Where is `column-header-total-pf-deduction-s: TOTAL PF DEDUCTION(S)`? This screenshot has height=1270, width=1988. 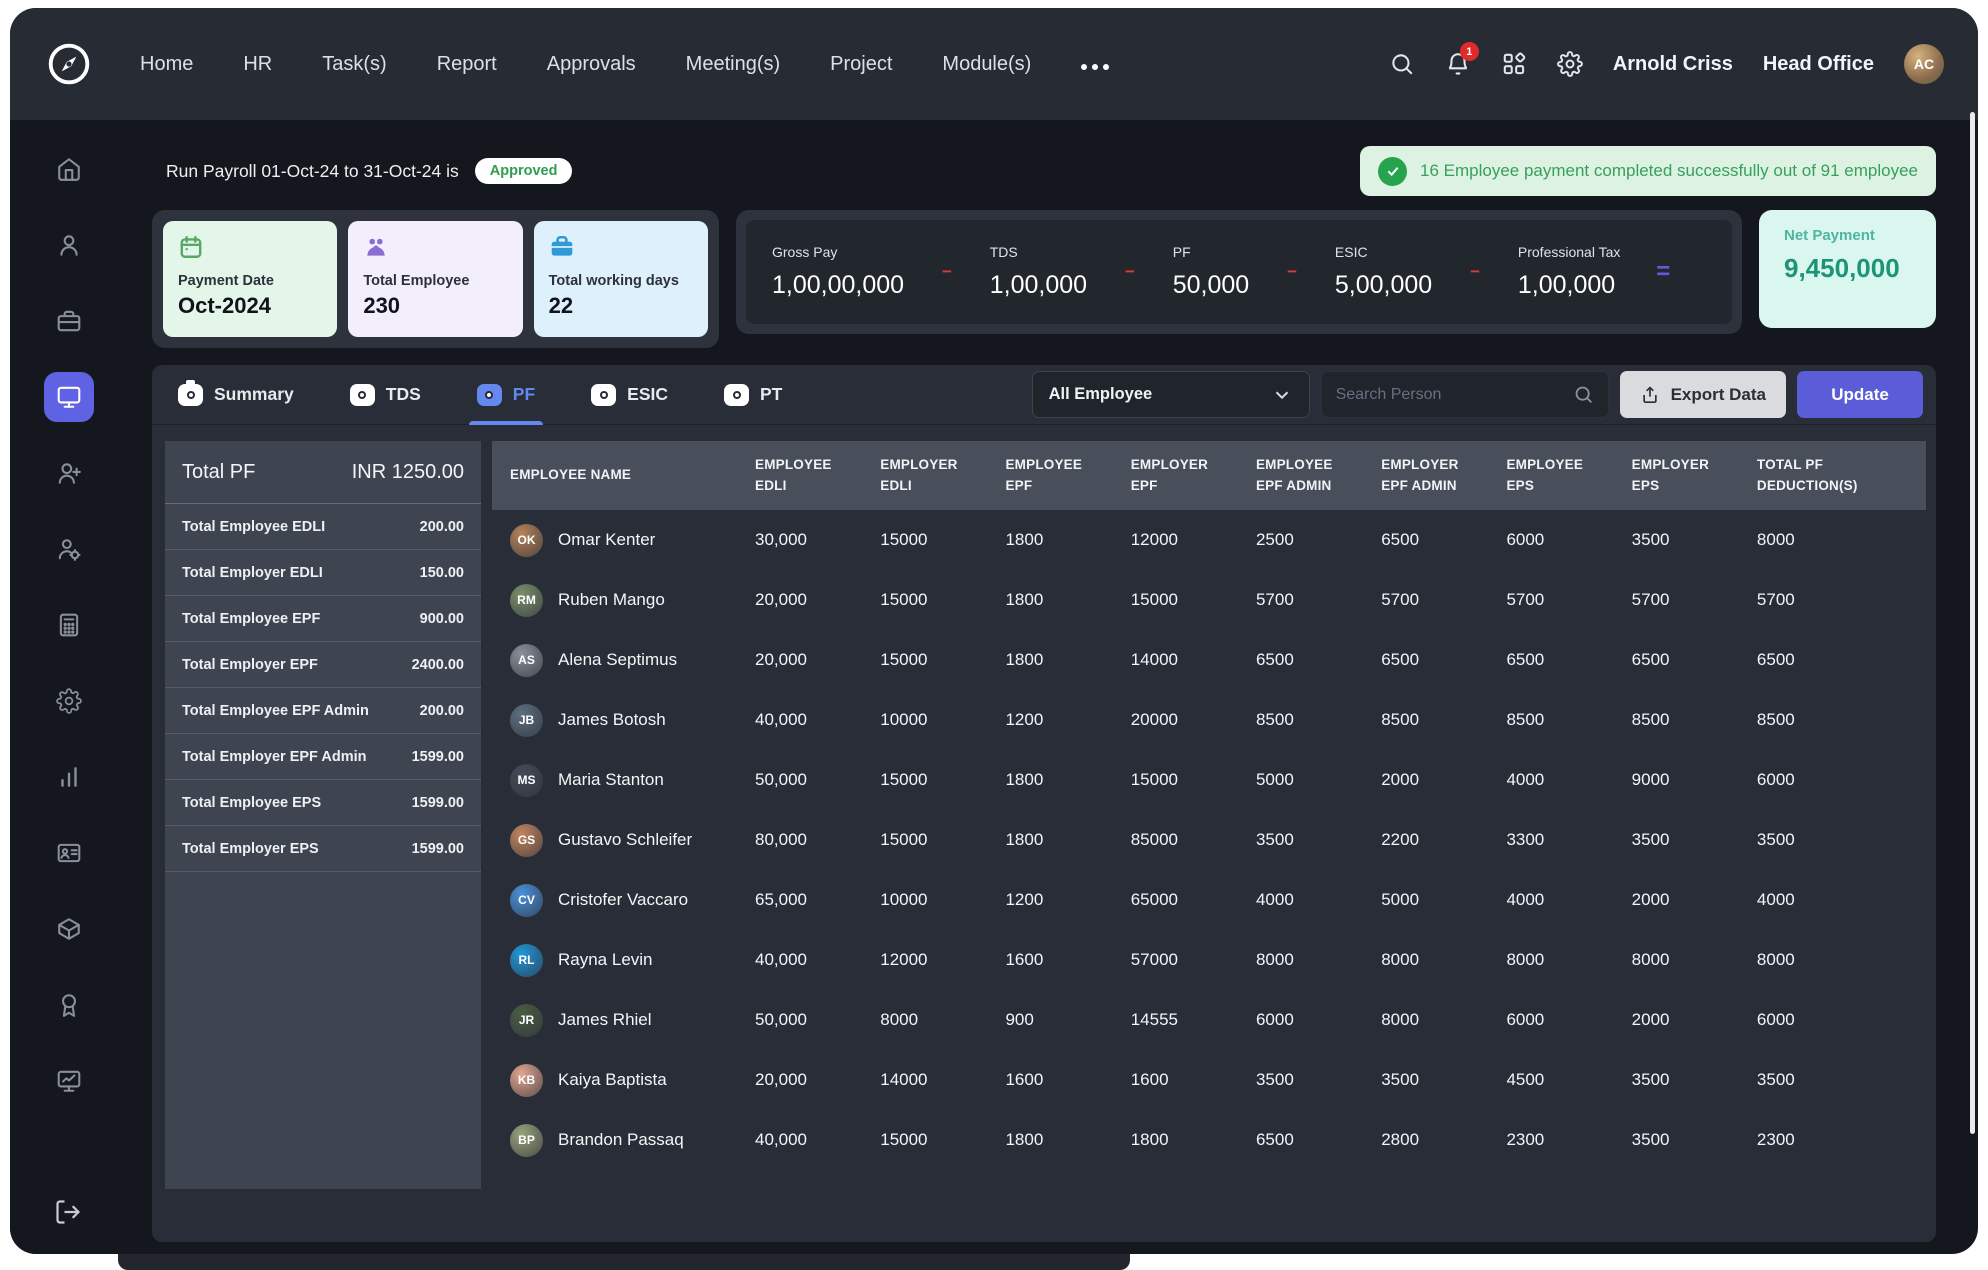
column-header-total-pf-deduction-s: TOTAL PF DEDUCTION(S) is located at coordinates (1807, 474).